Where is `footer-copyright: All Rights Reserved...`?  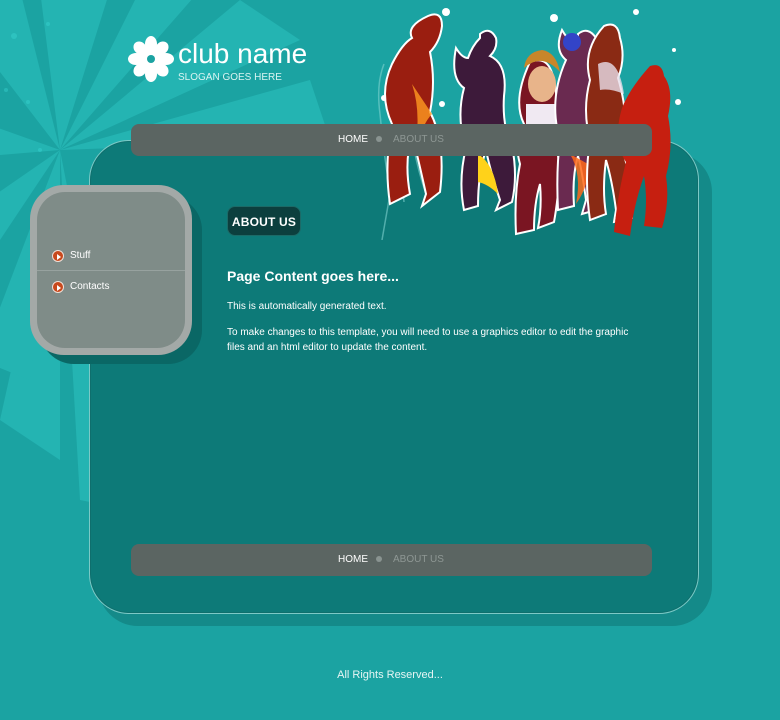
footer-copyright: All Rights Reserved... is located at coordinates (390, 675).